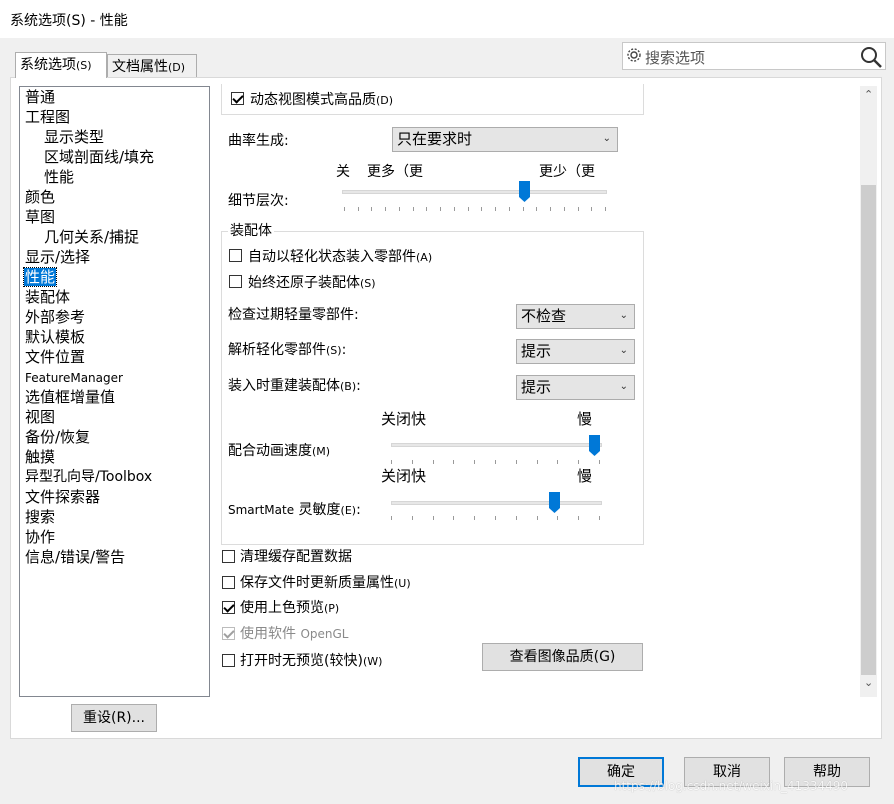 The image size is (894, 804). Describe the element at coordinates (575, 316) in the screenshot. I see `check-expired-dropdown: 不检查 ⌄` at that location.